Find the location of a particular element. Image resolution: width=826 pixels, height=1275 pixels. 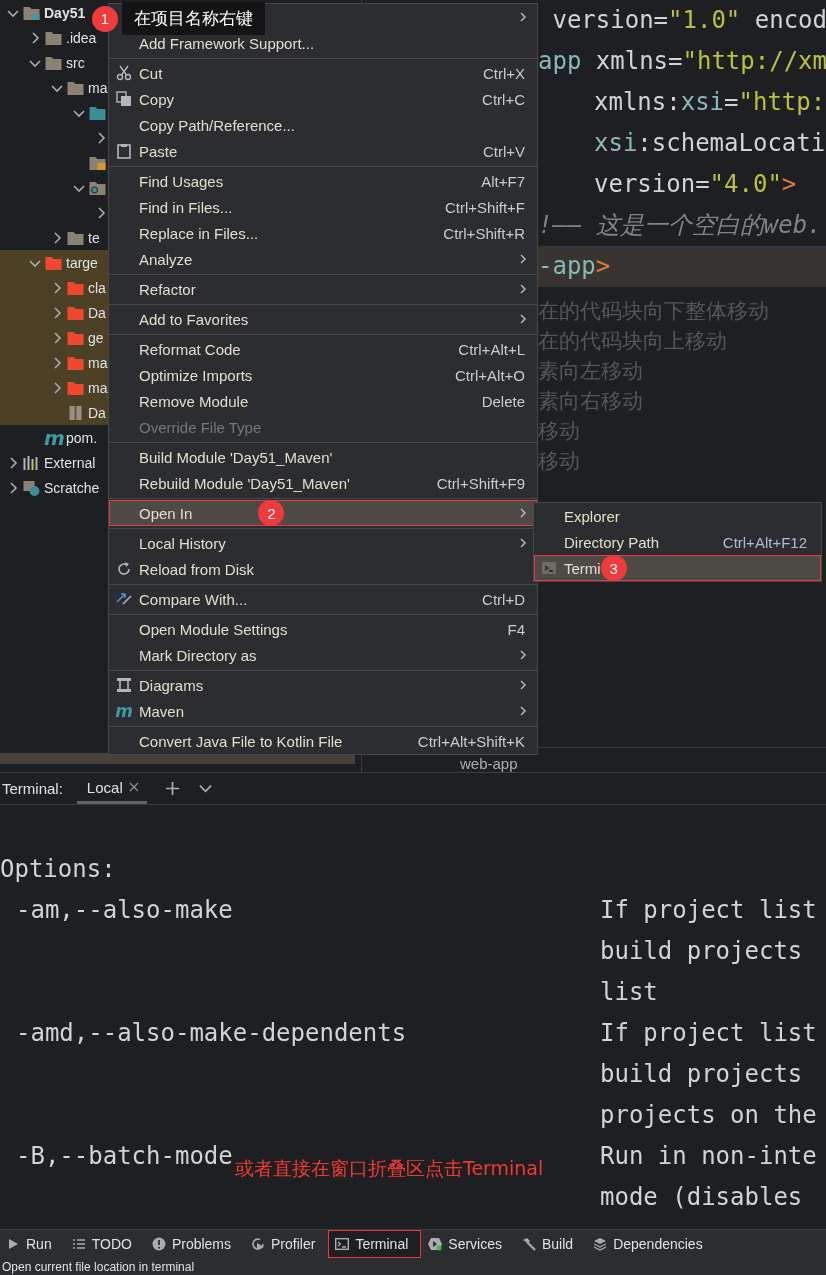

shortcut-label: F4 is located at coordinates (516, 629).